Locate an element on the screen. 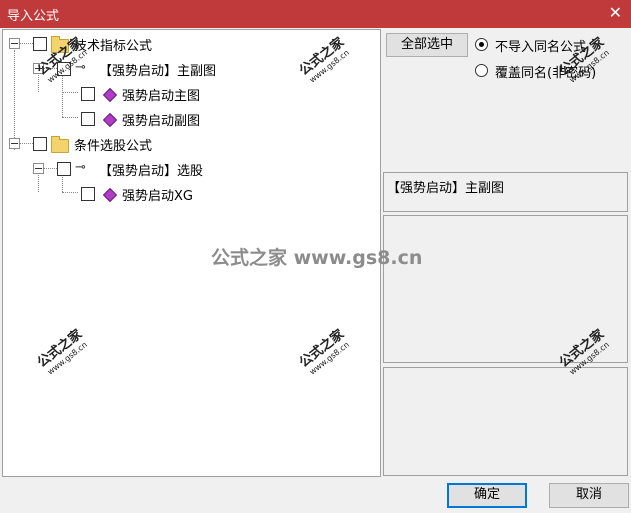  cancel-button: 取消 is located at coordinates (589, 495).